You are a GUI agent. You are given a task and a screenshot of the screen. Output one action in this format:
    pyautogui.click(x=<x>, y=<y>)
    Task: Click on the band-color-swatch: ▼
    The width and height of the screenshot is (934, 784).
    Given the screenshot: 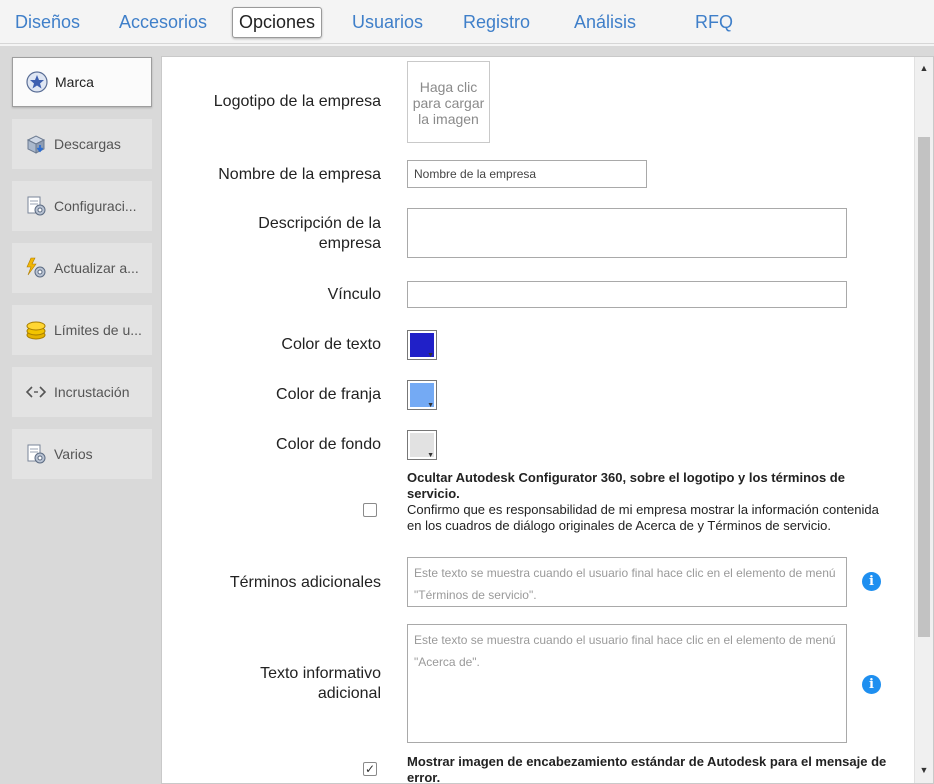 What is the action you would take?
    pyautogui.click(x=422, y=396)
    